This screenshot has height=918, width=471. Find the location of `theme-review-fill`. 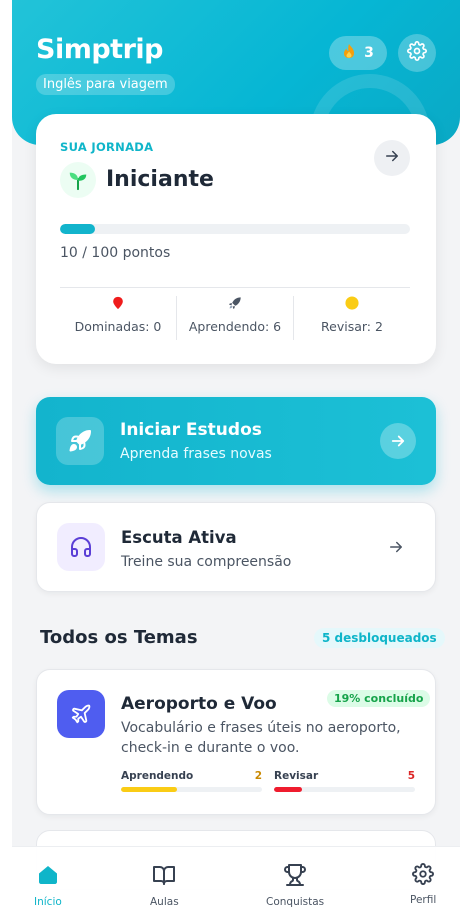

theme-review-fill is located at coordinates (288, 789).